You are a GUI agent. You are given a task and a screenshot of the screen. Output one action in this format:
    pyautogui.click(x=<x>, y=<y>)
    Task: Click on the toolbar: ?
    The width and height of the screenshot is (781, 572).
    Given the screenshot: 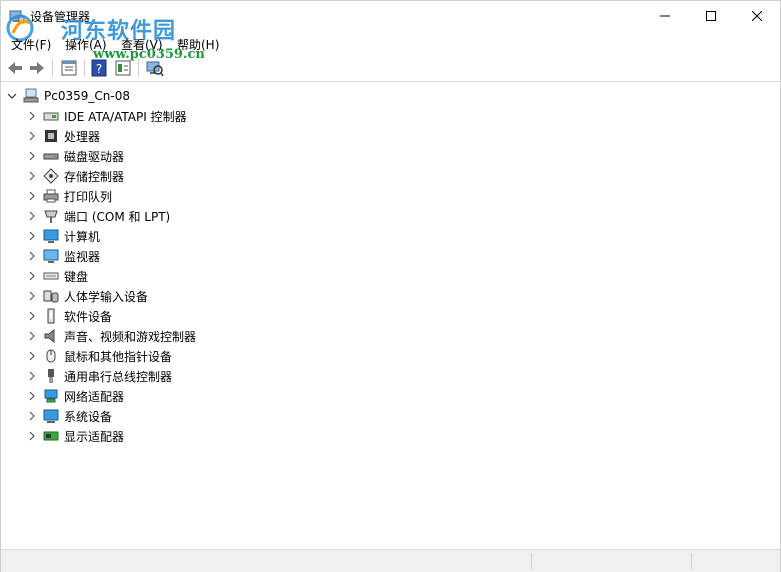 What is the action you would take?
    pyautogui.click(x=390, y=68)
    